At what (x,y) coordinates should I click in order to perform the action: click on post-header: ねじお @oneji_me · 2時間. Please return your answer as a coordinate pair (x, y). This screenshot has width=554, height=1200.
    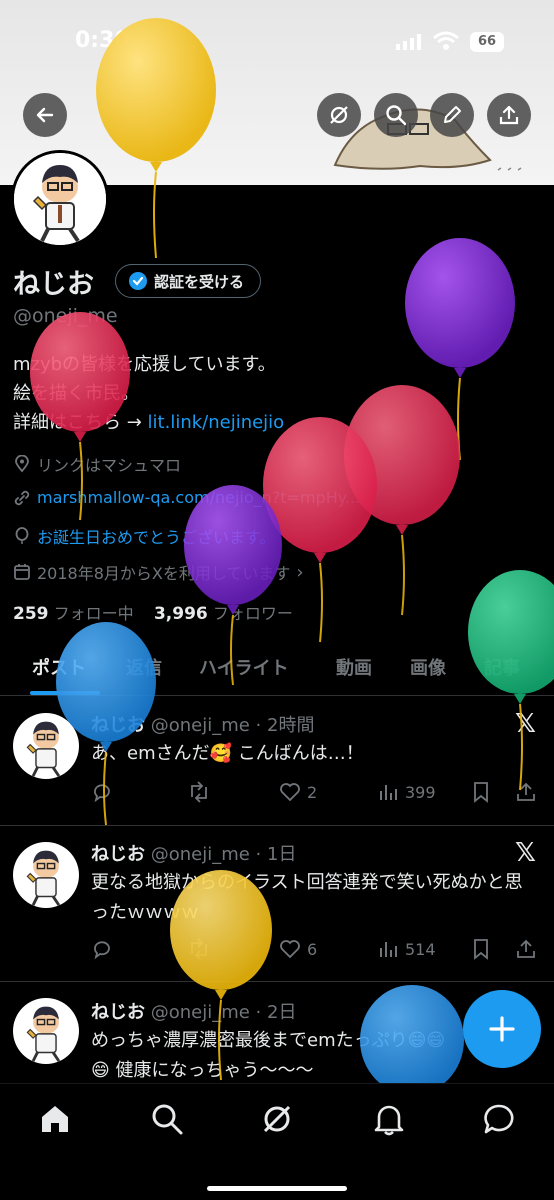
    Looking at the image, I should click on (202, 724).